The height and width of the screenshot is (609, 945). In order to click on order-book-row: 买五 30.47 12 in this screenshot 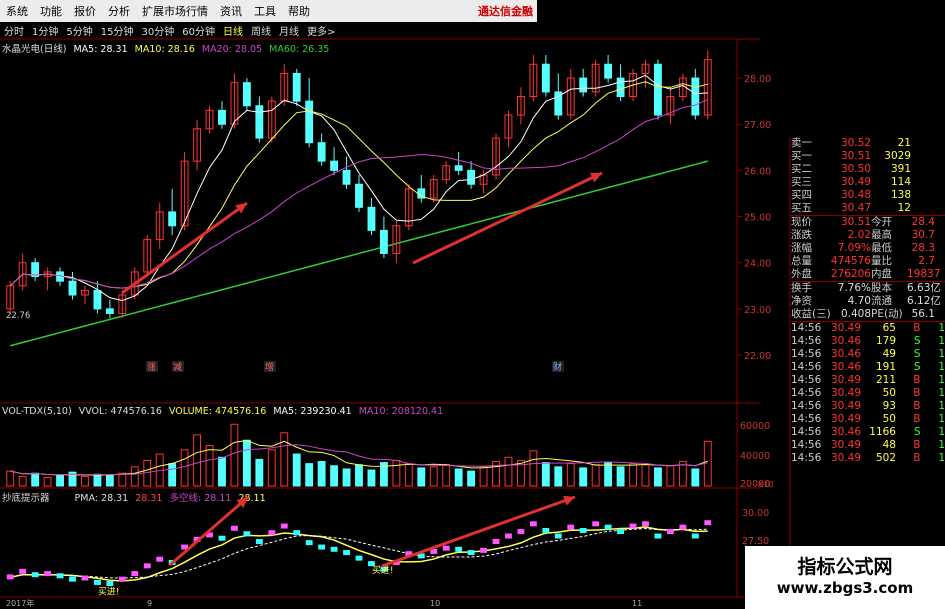, I will do `click(868, 208)`.